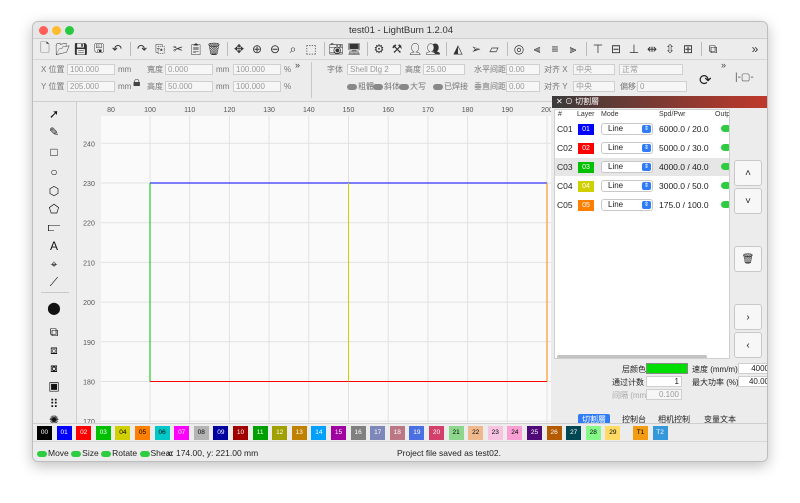  I want to click on rectangle-tool-icon: □, so click(54, 152).